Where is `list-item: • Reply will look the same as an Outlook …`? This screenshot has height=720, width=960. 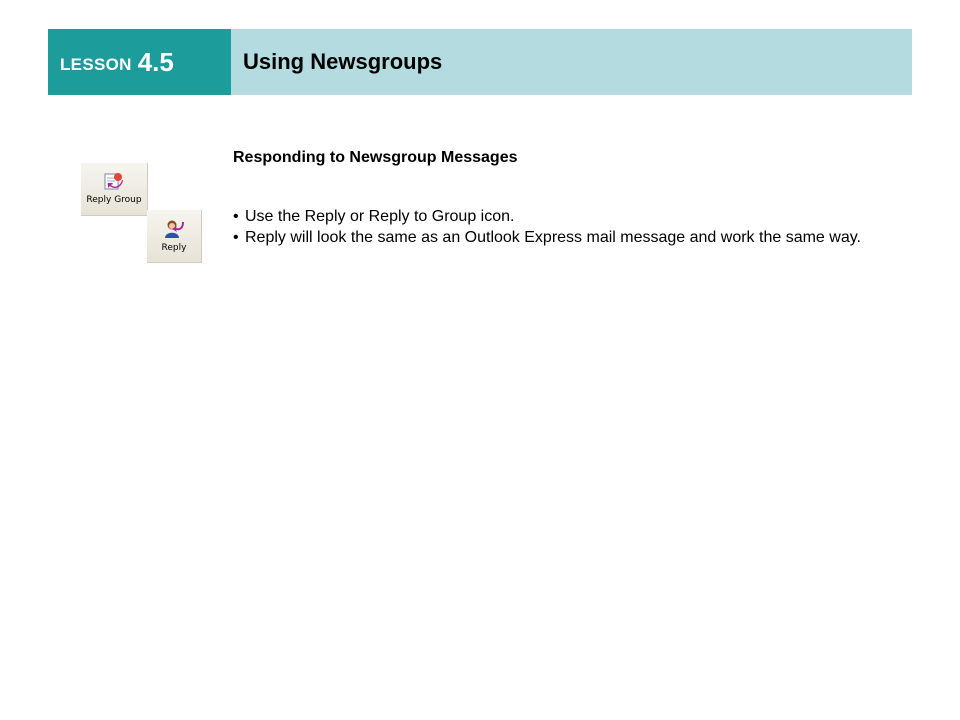
list-item: • Reply will look the same as an Outlook … is located at coordinates (563, 237).